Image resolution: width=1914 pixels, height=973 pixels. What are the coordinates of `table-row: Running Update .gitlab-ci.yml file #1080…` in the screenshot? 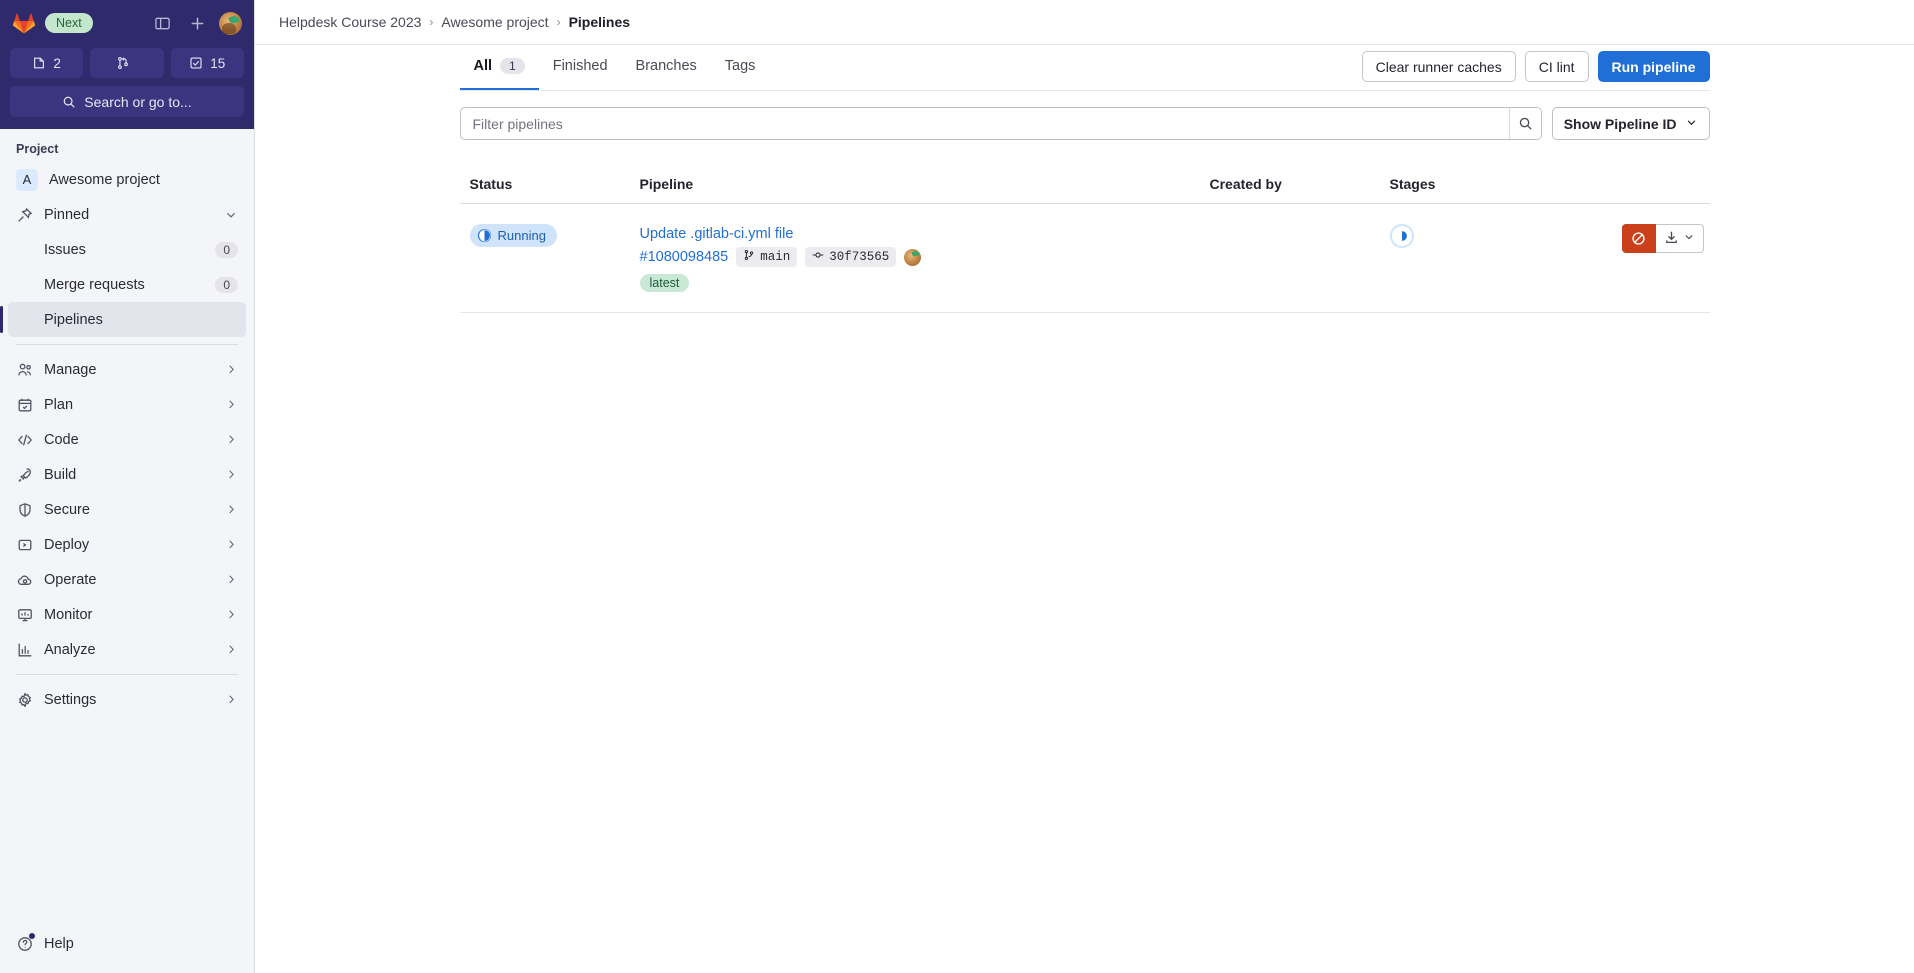 It's located at (1084, 258).